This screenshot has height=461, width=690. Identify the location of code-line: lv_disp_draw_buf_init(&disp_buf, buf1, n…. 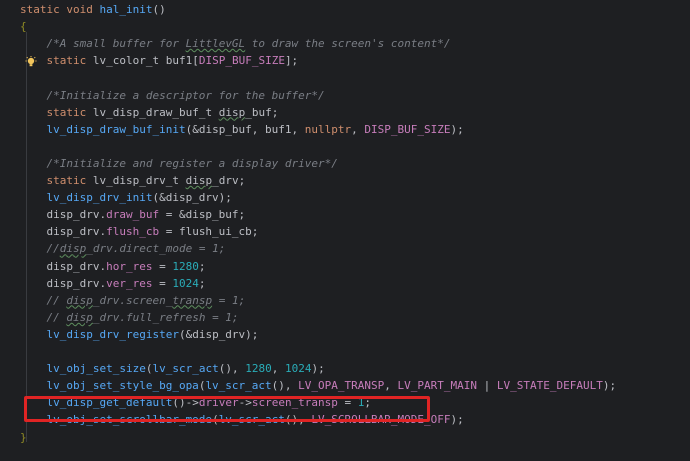
(242, 129).